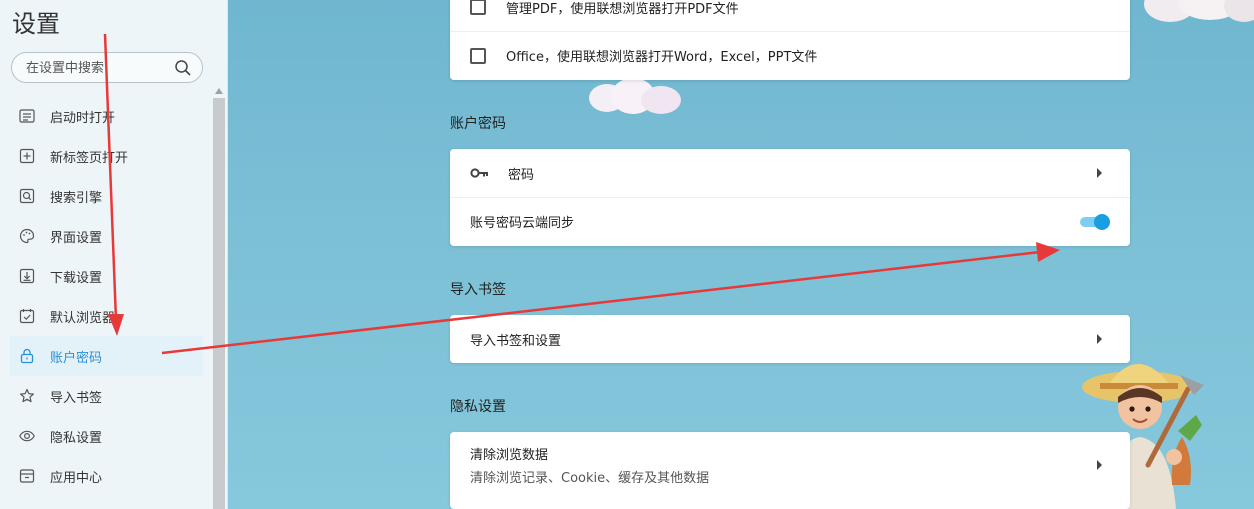 This screenshot has width=1254, height=509. What do you see at coordinates (478, 55) in the screenshot?
I see `office-checkbox` at bounding box center [478, 55].